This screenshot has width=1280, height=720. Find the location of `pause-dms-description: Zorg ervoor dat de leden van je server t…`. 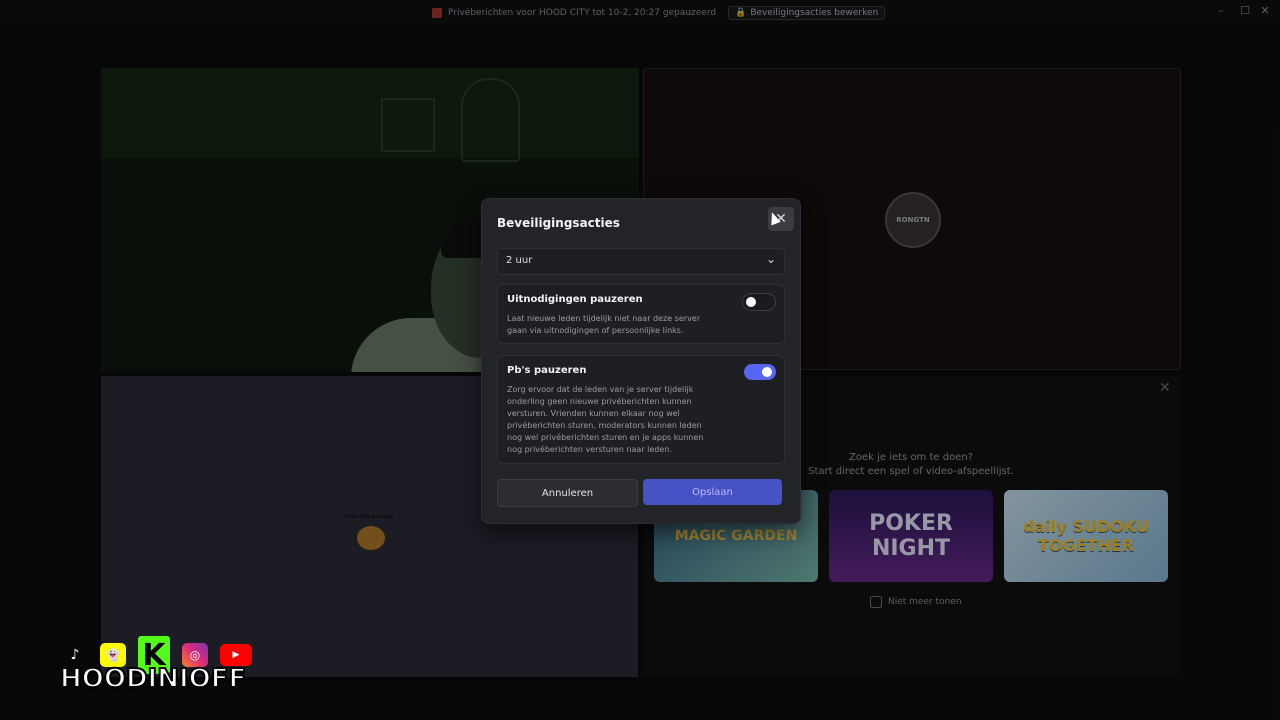

pause-dms-description: Zorg ervoor dat de leden van je server t… is located at coordinates (605, 419).